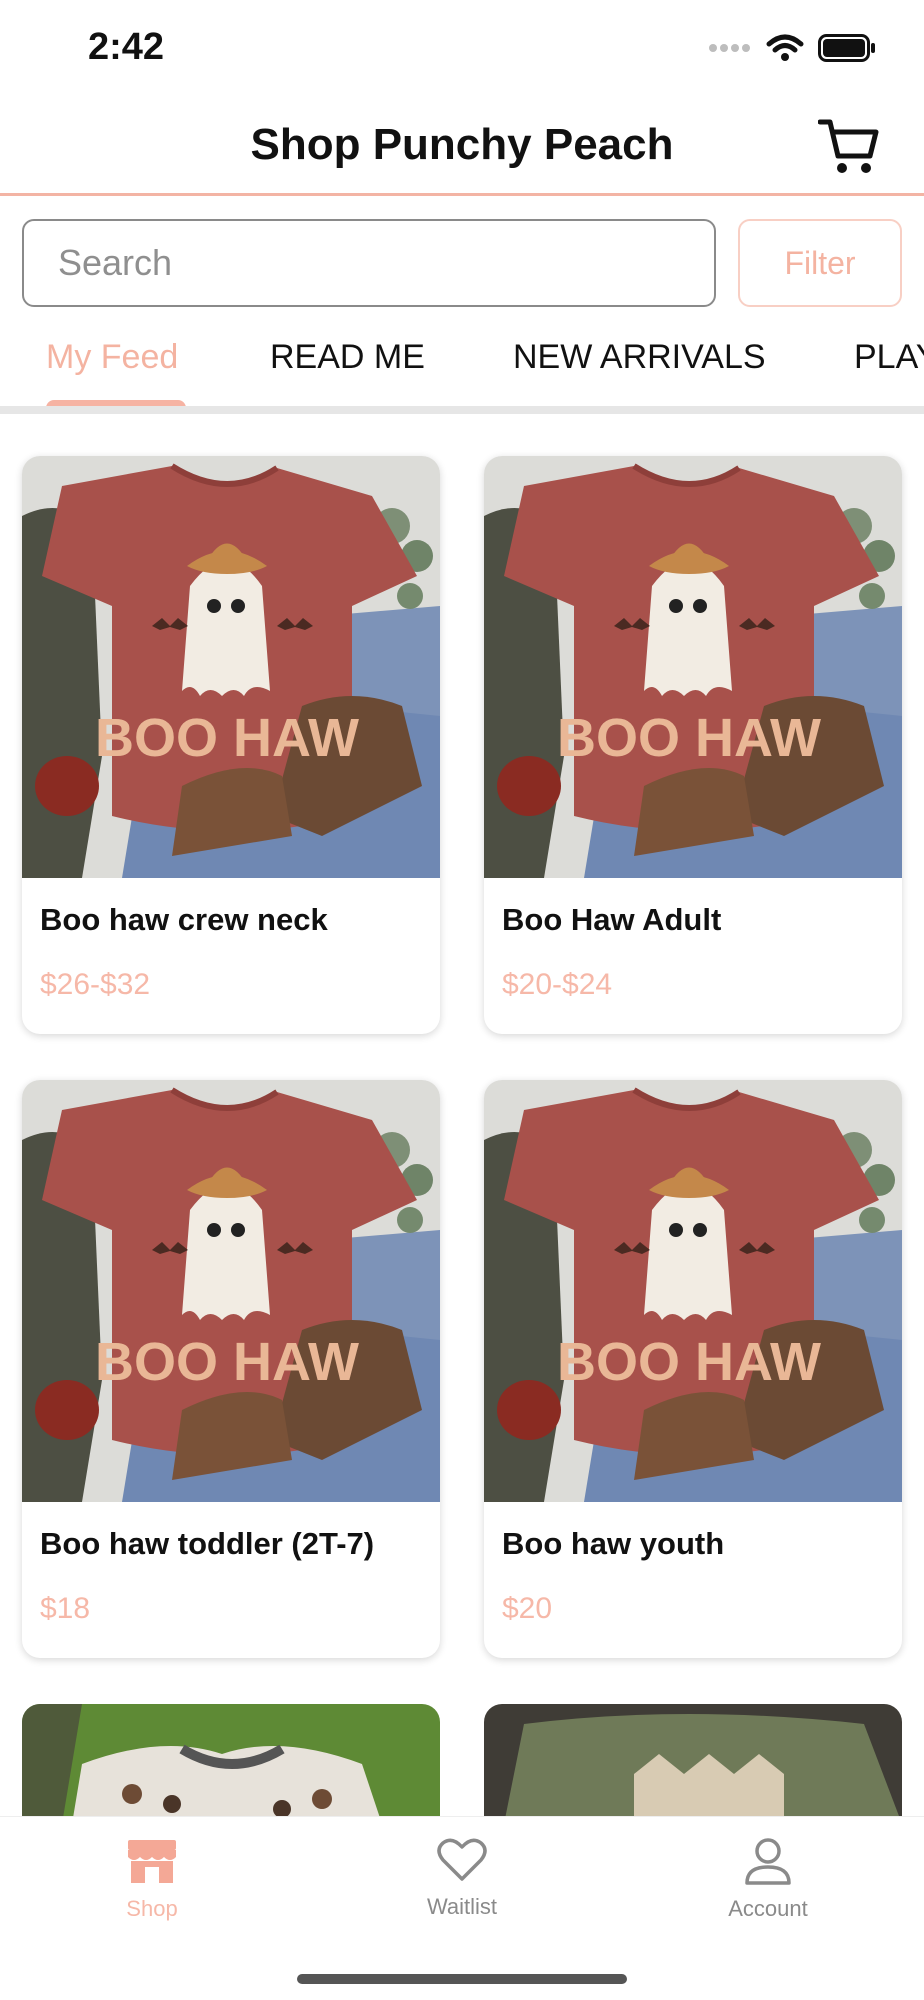 The height and width of the screenshot is (2000, 924). What do you see at coordinates (207, 1543) in the screenshot?
I see `product-title: Boo haw toddler (2T-7)` at bounding box center [207, 1543].